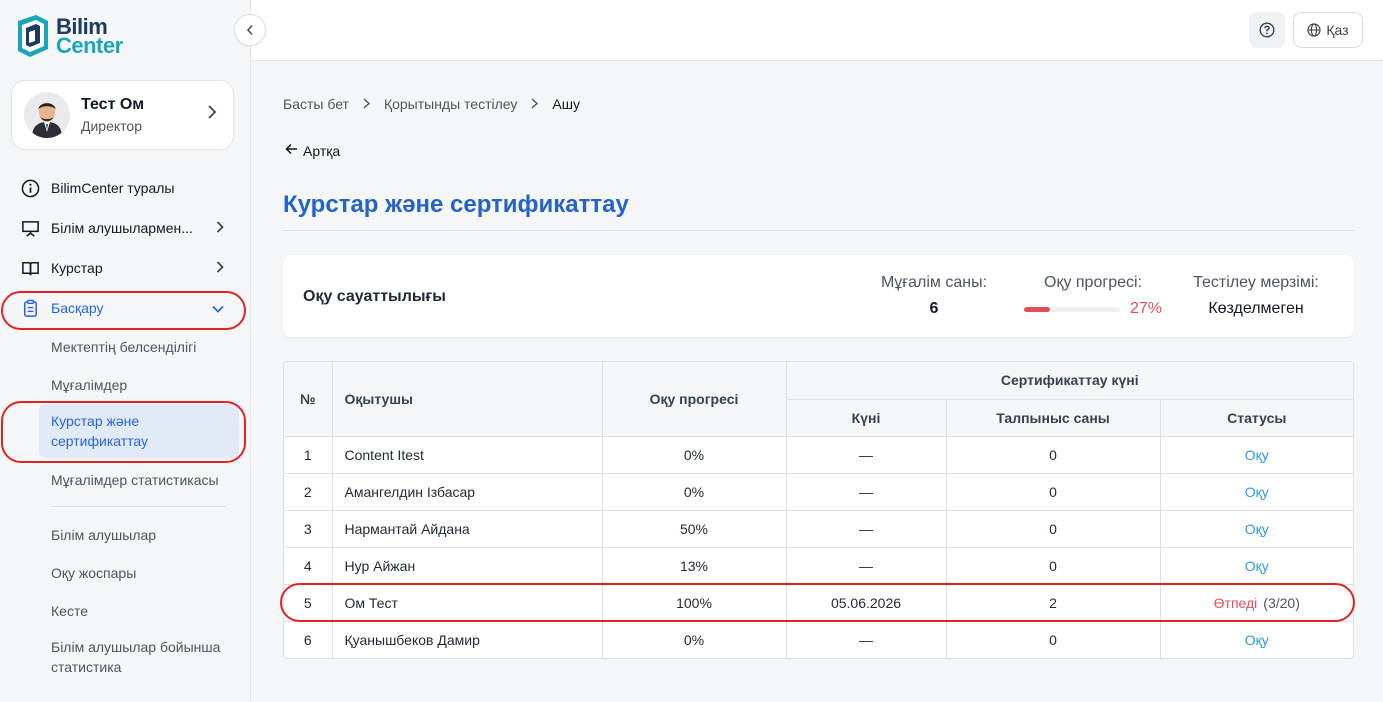 The height and width of the screenshot is (702, 1383). I want to click on help-button, so click(1267, 30).